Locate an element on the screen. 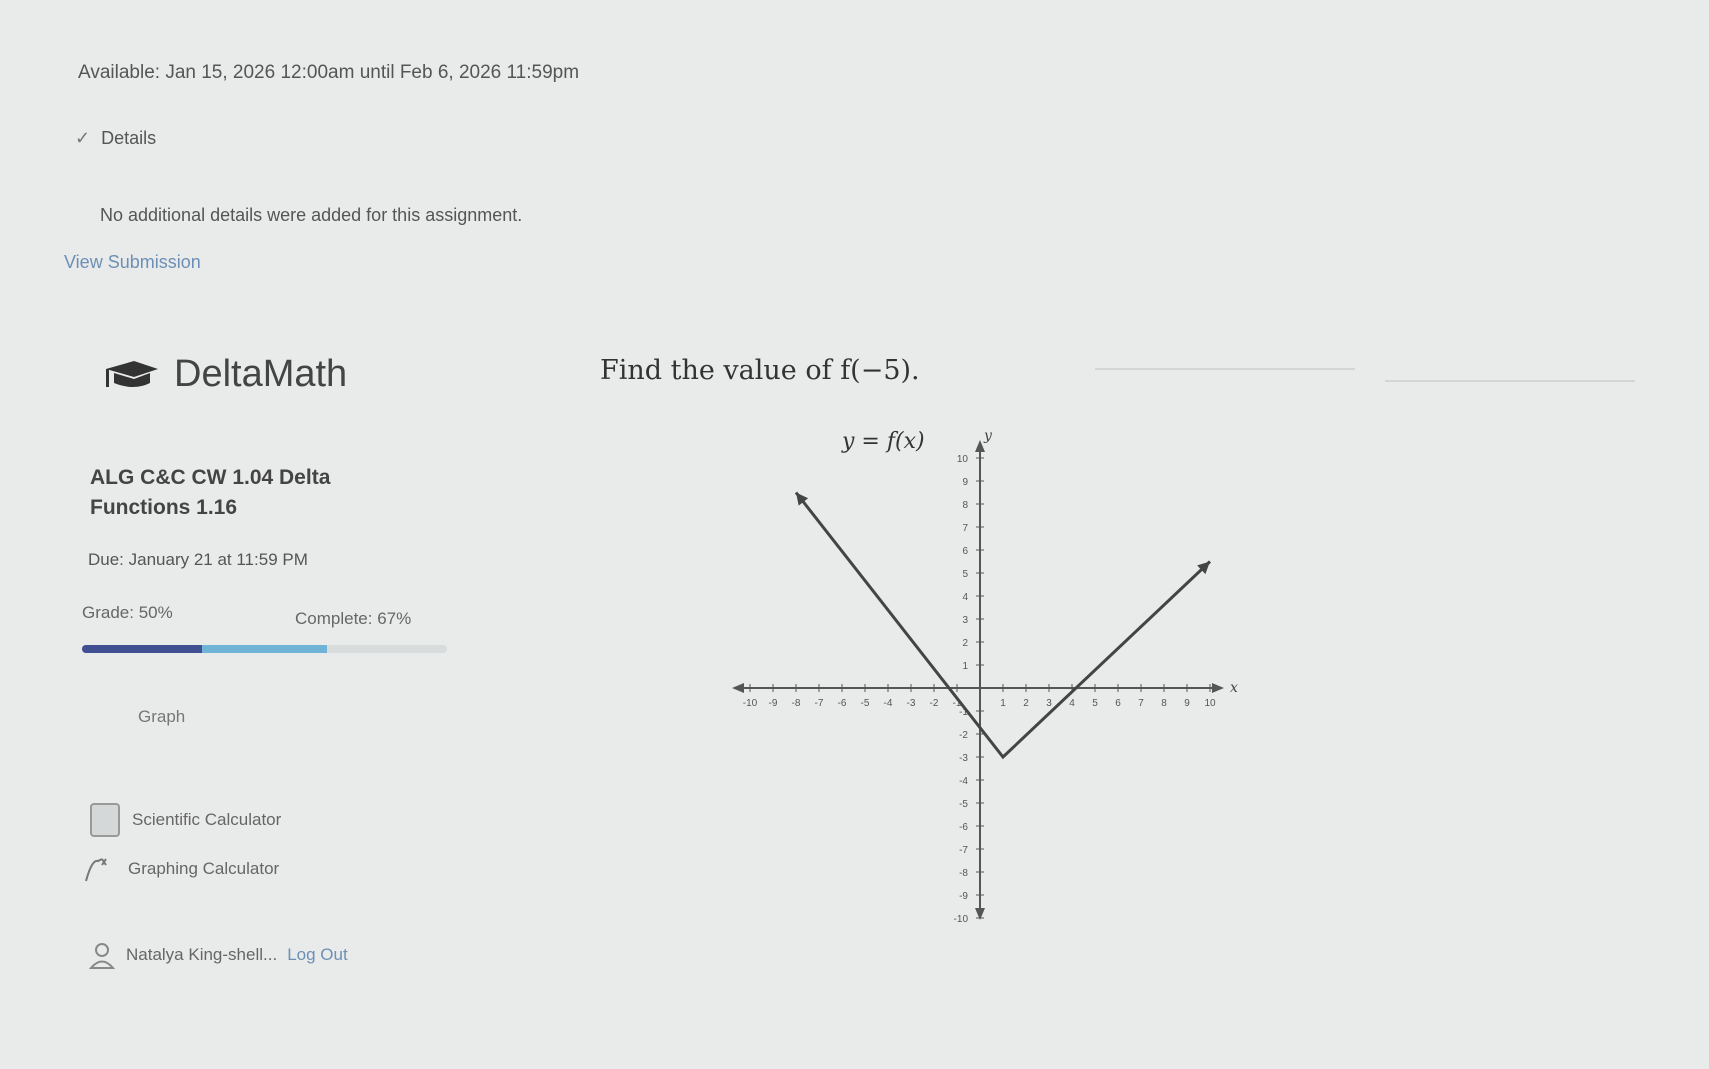 The image size is (1709, 1069). y-axis-label: y is located at coordinates (988, 436).